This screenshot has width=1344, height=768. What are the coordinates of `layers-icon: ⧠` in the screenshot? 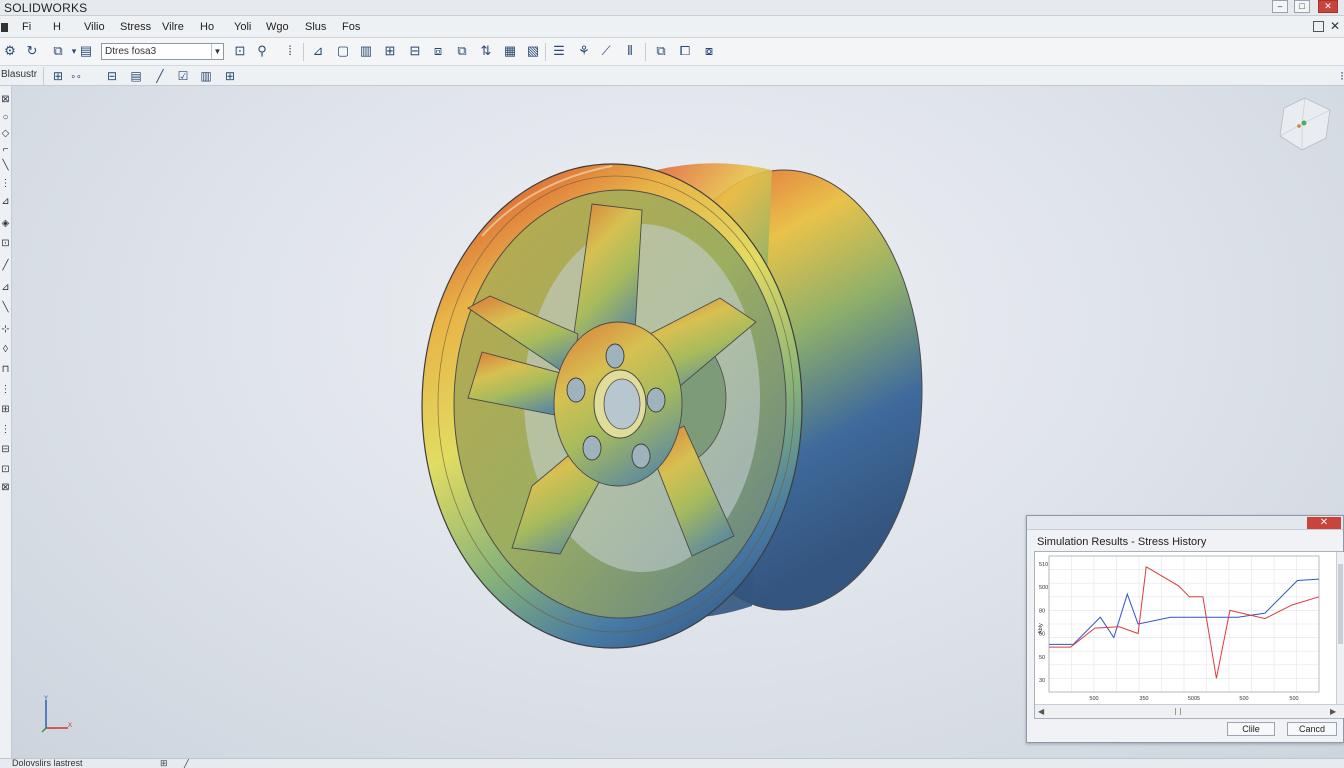 It's located at (685, 51).